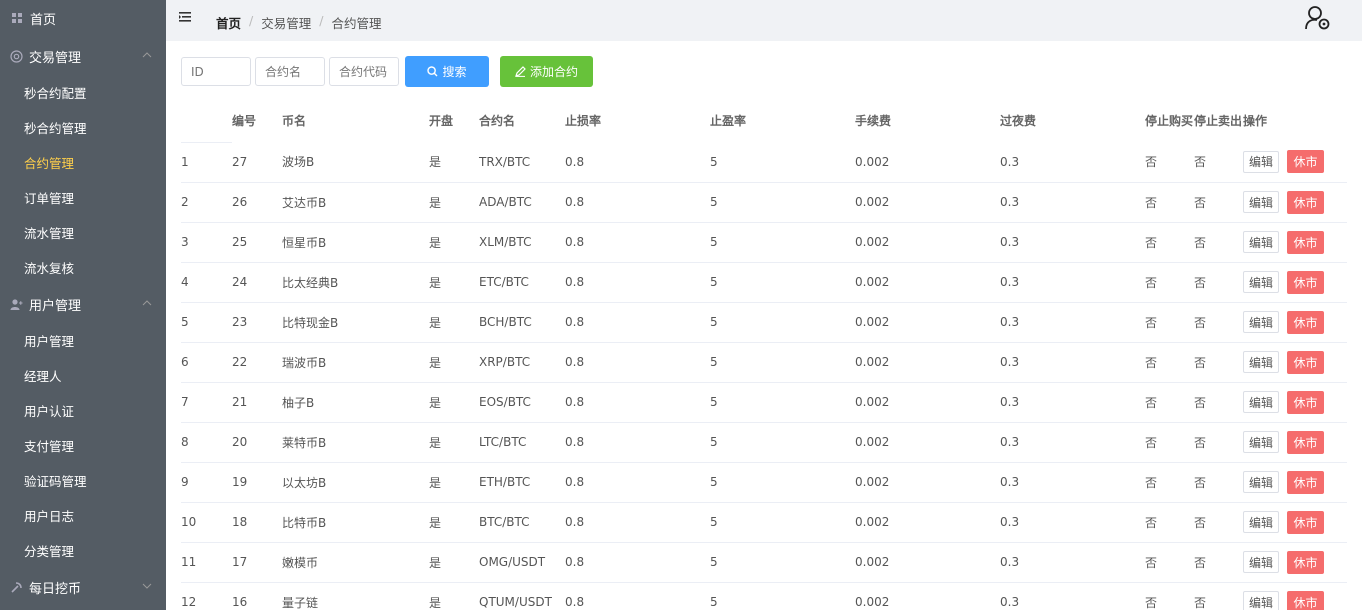  I want to click on sidebar-item: 合约管理, so click(83, 162).